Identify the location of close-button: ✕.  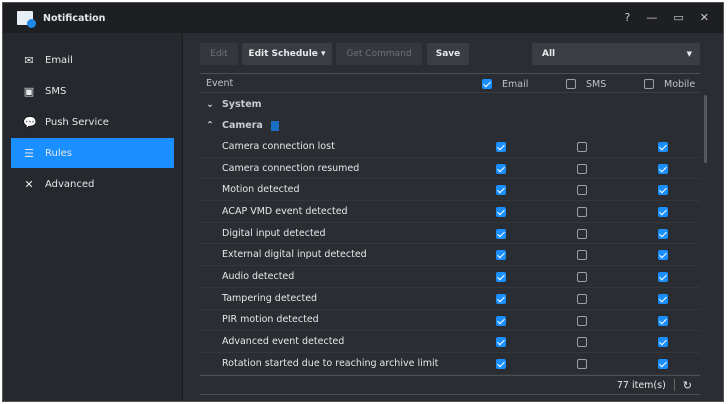
(704, 17).